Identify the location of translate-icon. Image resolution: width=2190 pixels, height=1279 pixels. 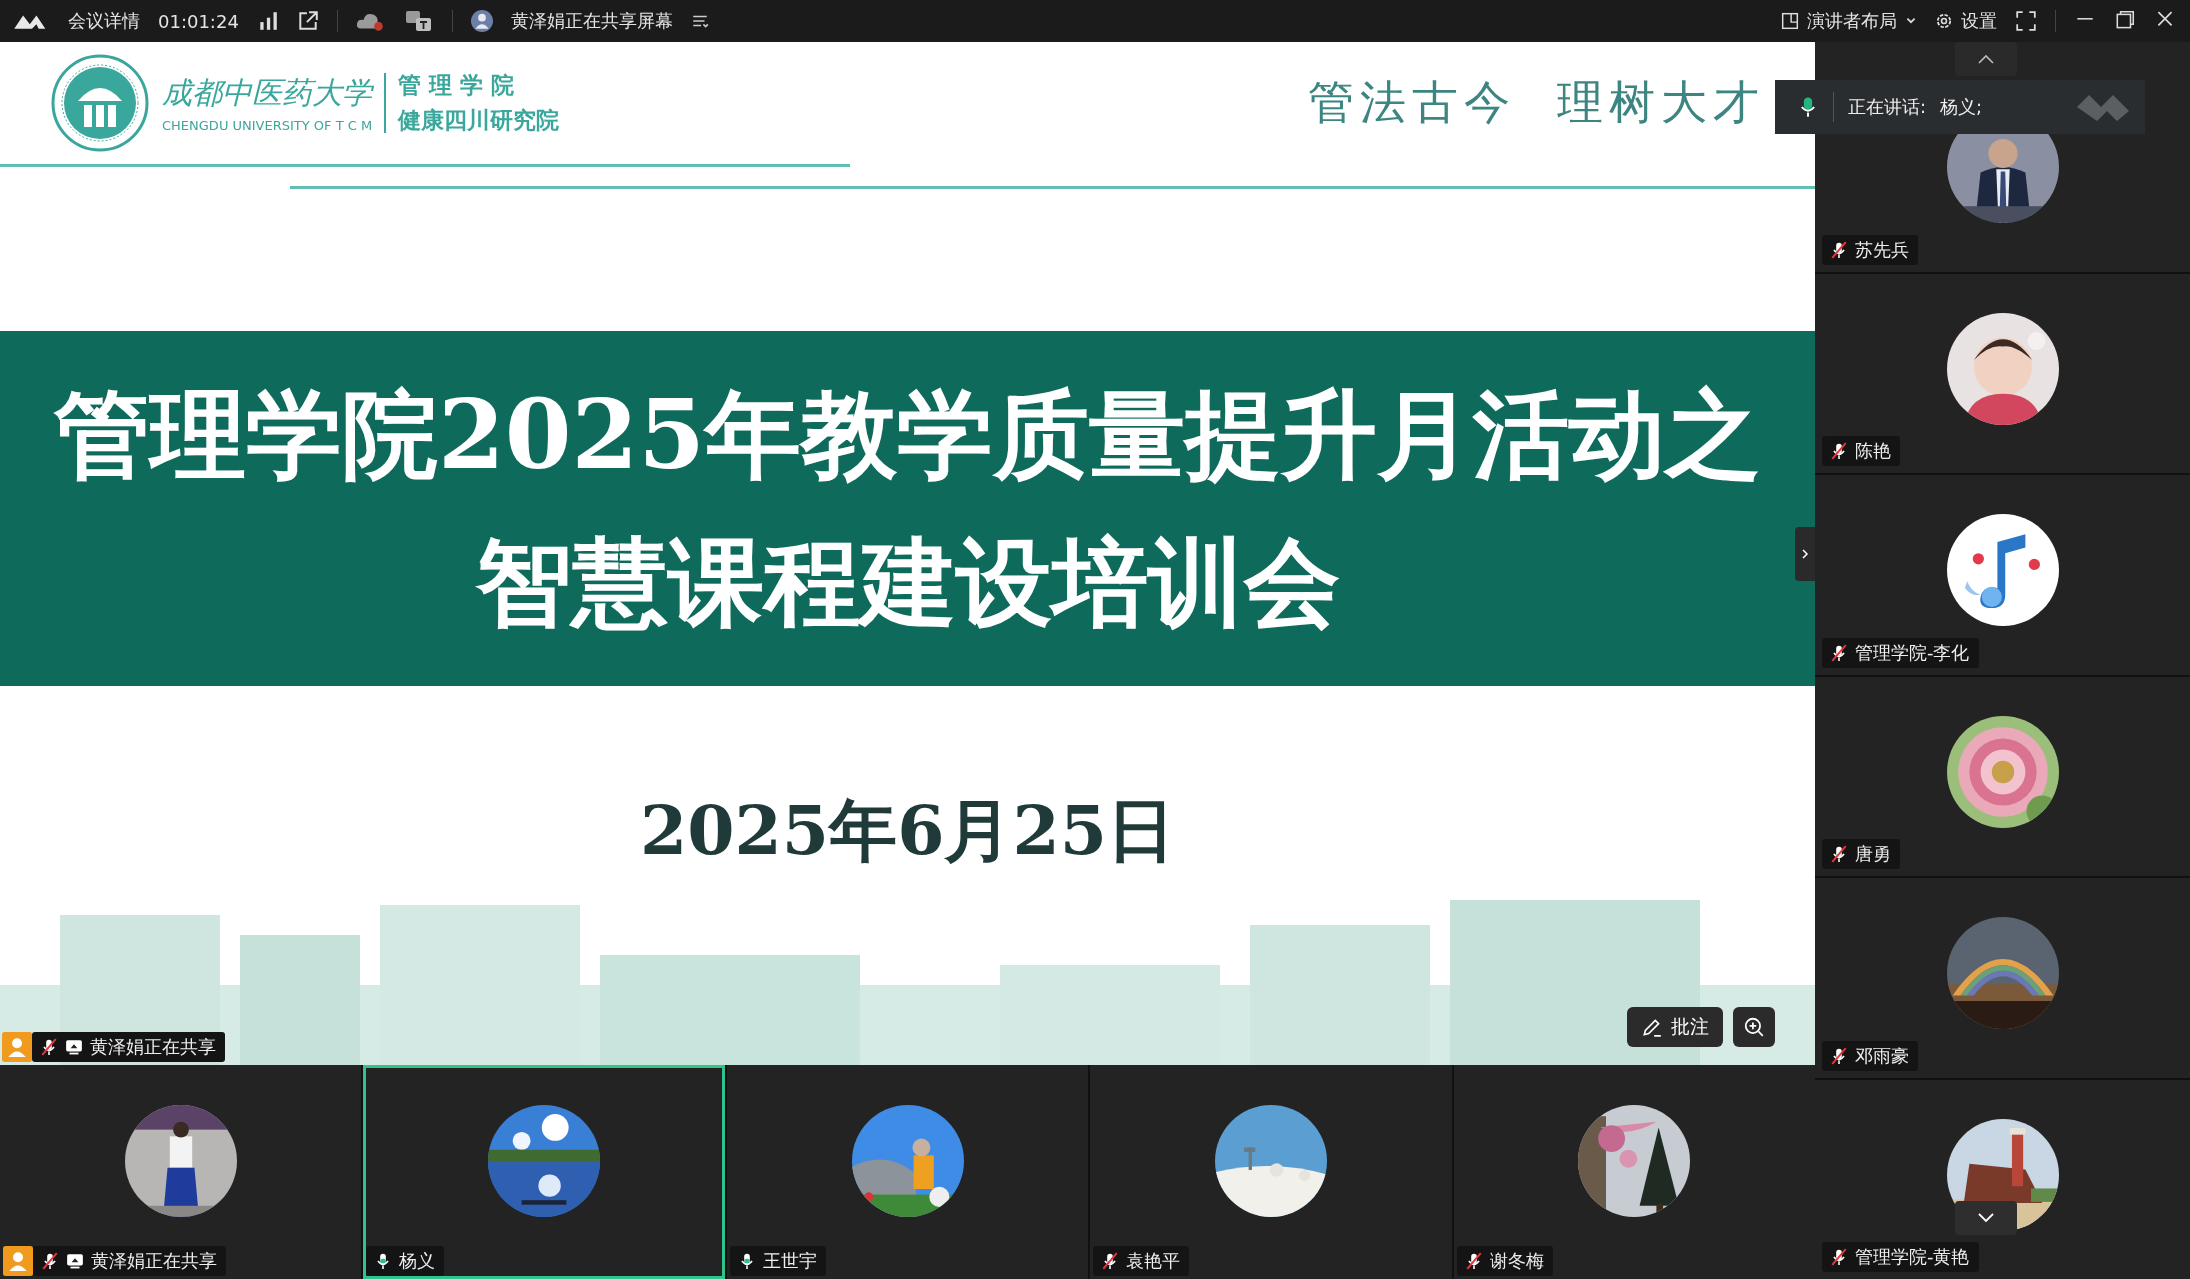
(418, 21).